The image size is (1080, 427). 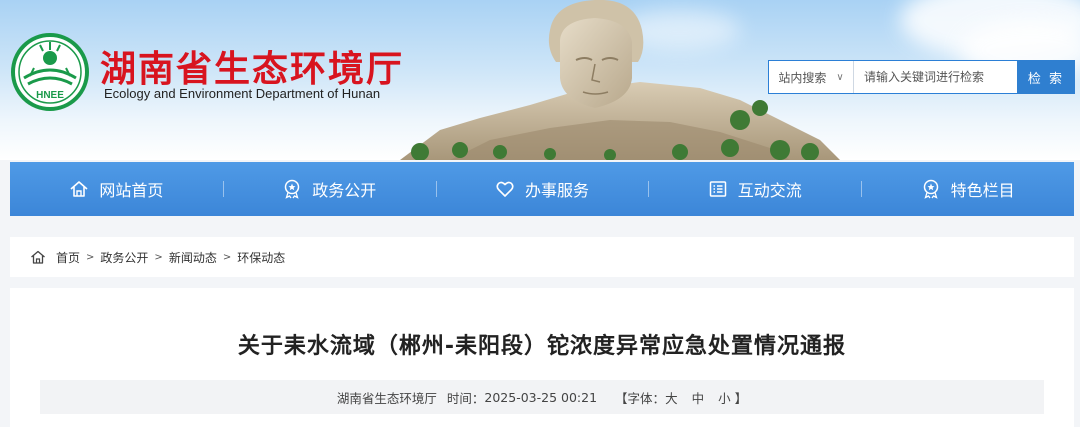 What do you see at coordinates (718, 189) in the screenshot?
I see `list-icon` at bounding box center [718, 189].